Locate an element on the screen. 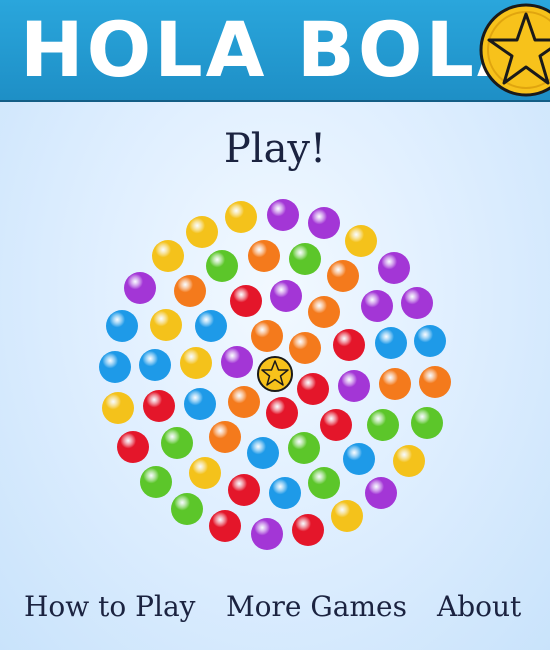  star-icon is located at coordinates (514, 50).